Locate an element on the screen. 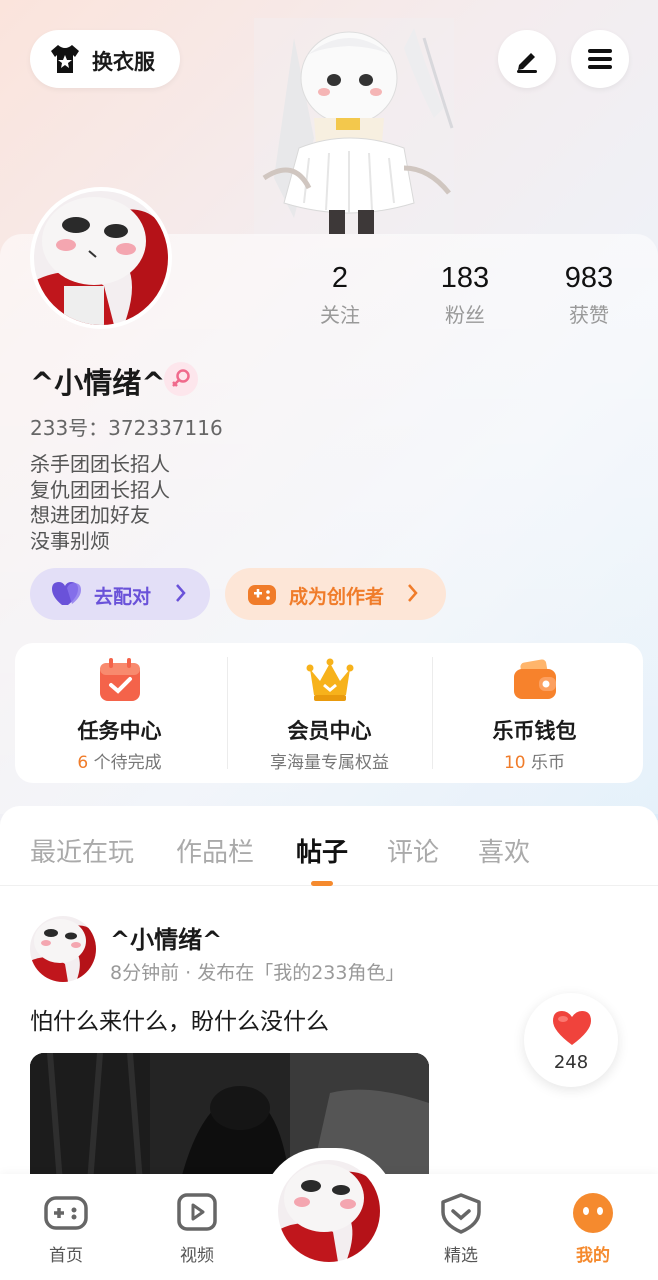 This screenshot has height=1280, width=658. task-center-subtitle: 6 个待完成 is located at coordinates (119, 760).